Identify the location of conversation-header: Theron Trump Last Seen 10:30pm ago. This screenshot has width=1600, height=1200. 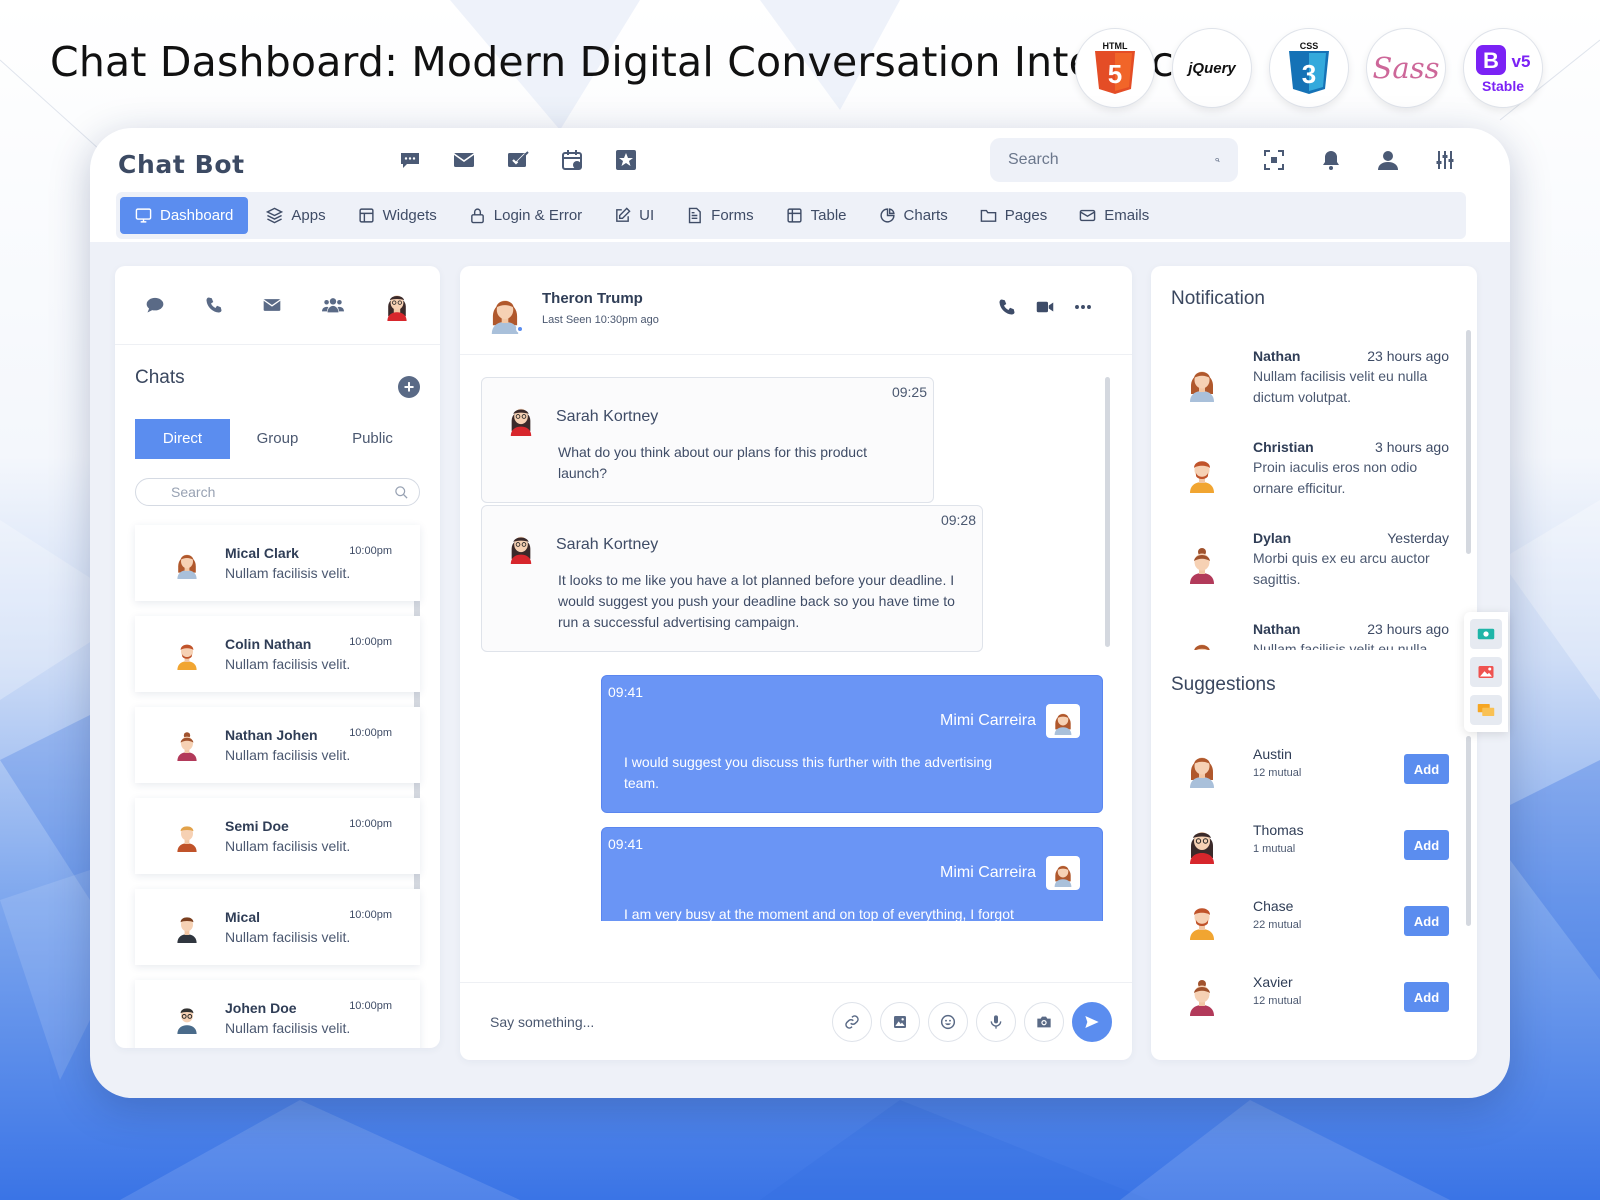
(796, 310).